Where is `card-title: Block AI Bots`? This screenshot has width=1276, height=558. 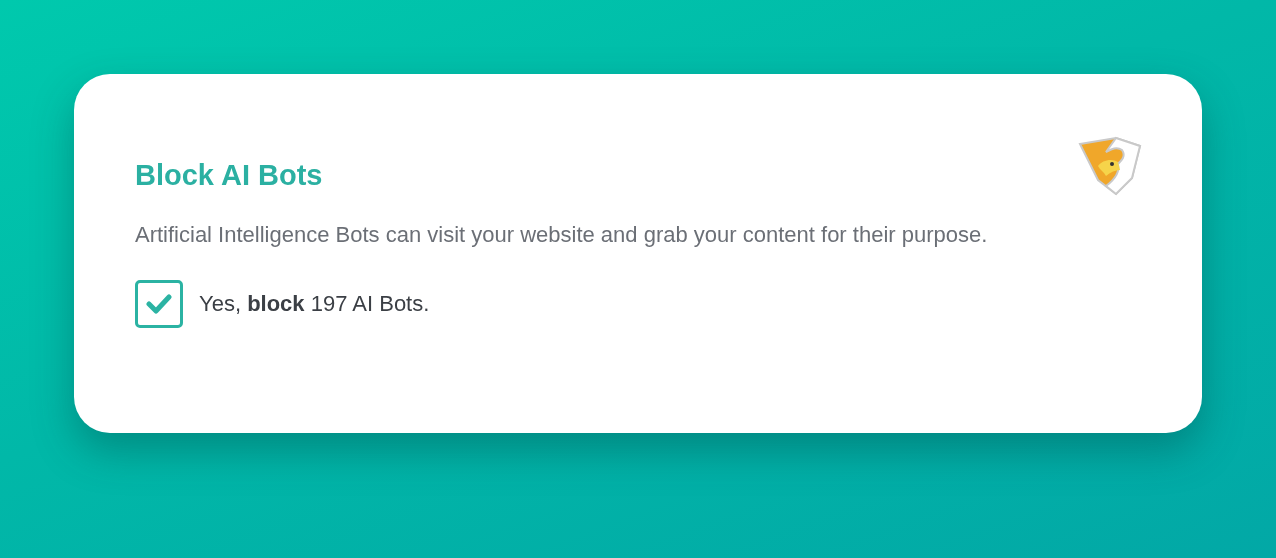 card-title: Block AI Bots is located at coordinates (229, 175).